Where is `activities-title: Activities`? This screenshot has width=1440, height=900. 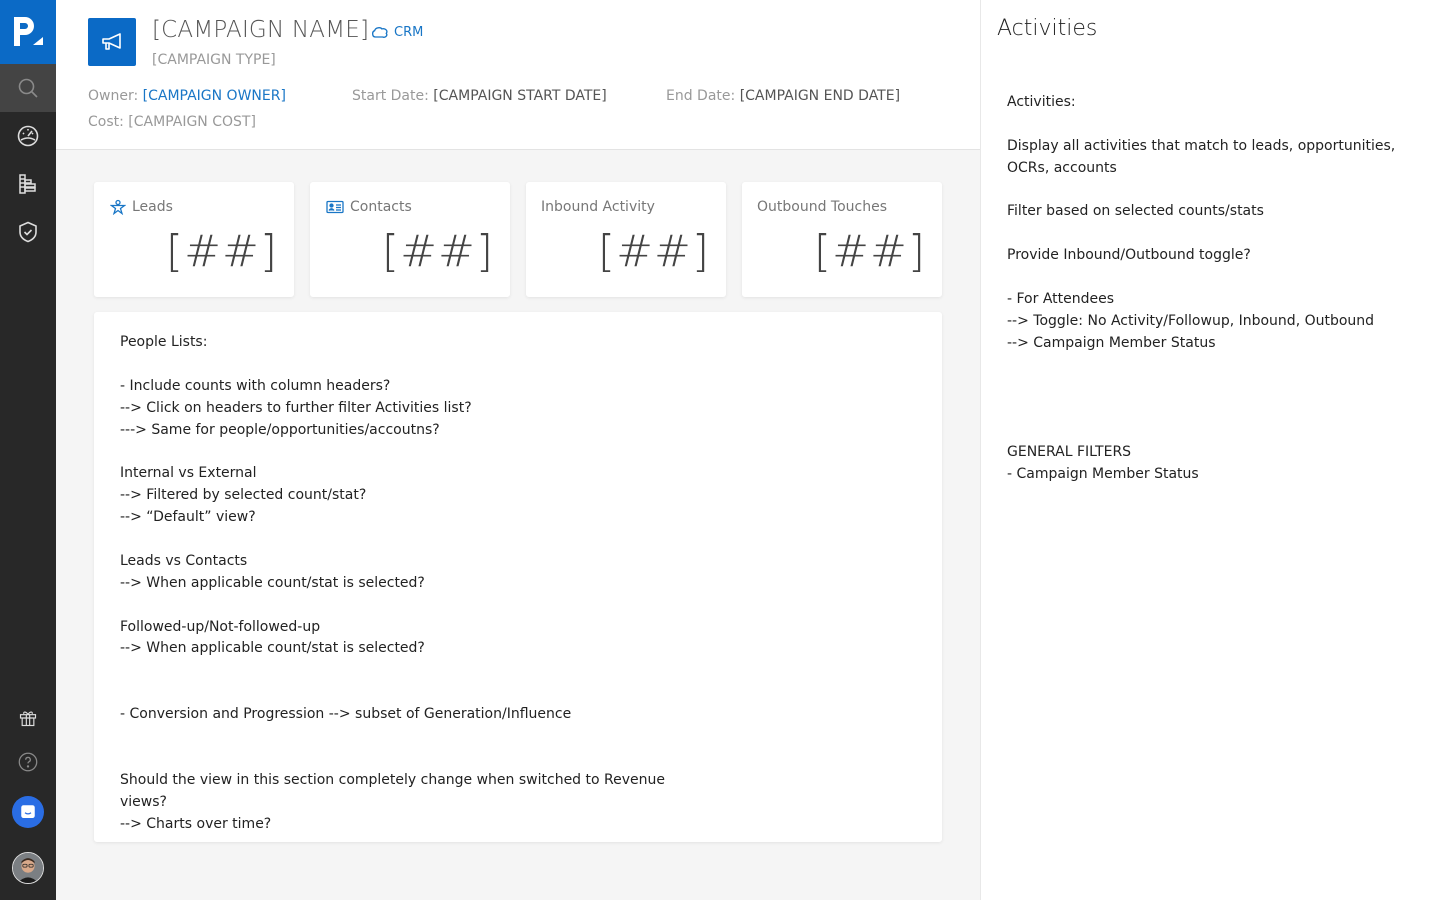
activities-title: Activities is located at coordinates (1047, 28).